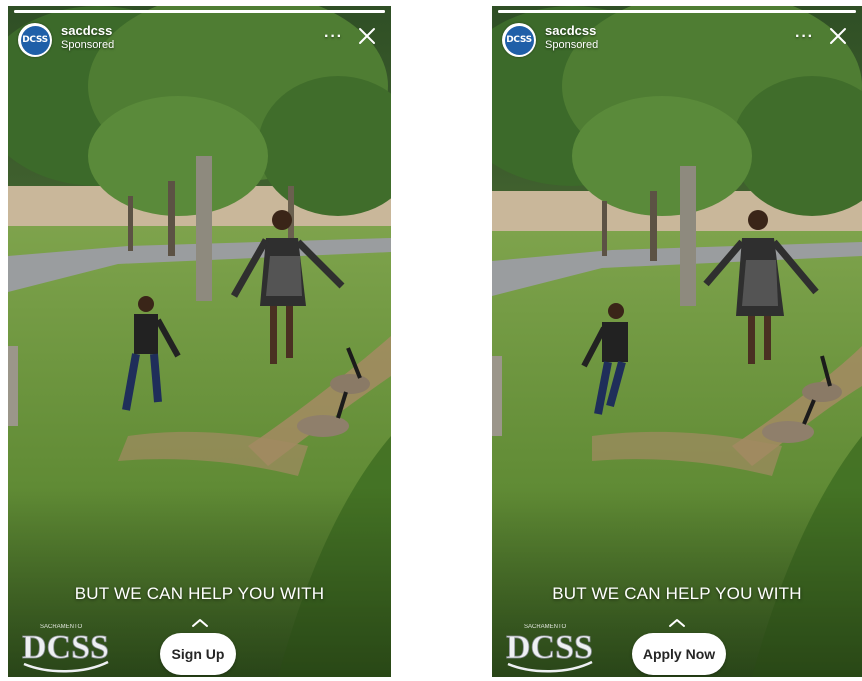 This screenshot has width=862, height=681. I want to click on sign-up-button: Sign Up, so click(198, 654).